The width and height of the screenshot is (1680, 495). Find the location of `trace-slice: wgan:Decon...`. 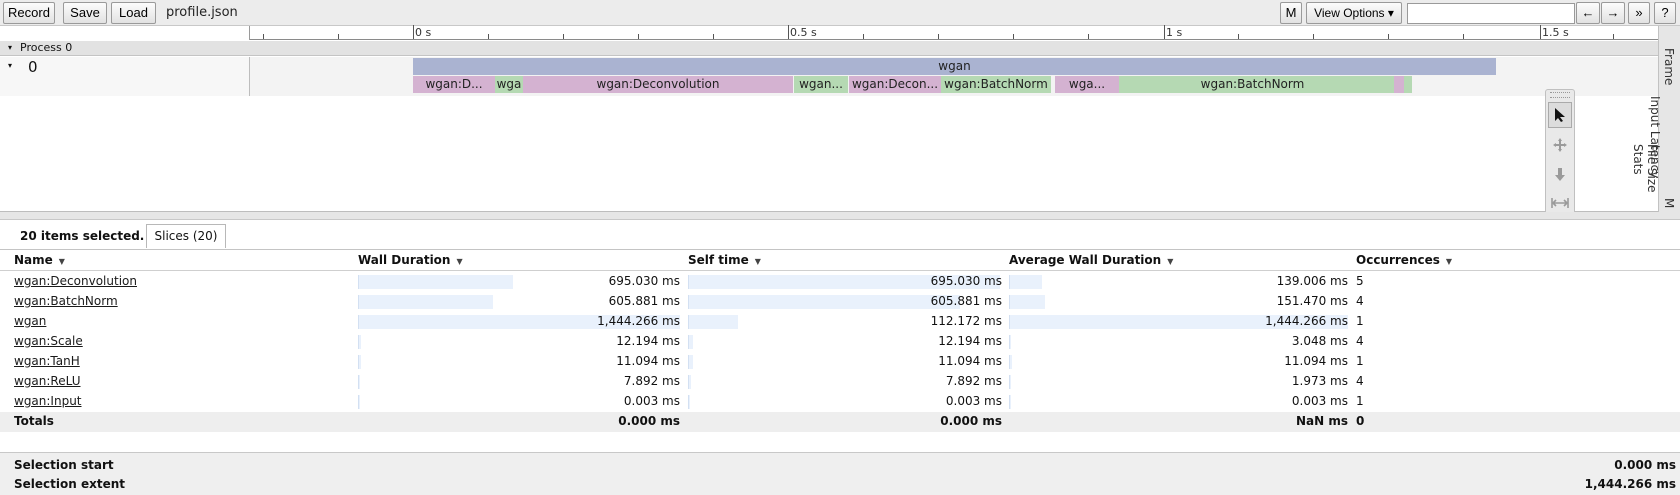

trace-slice: wgan:Decon... is located at coordinates (895, 84).